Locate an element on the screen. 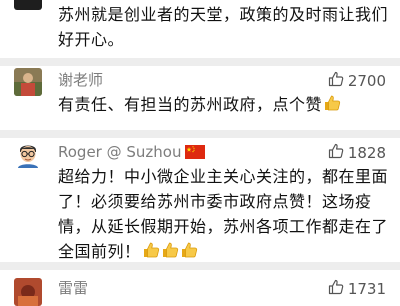 The height and width of the screenshot is (306, 400). like-count: 1731 is located at coordinates (366, 289).